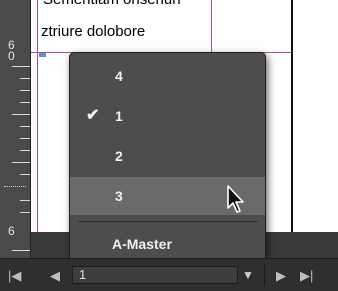 This screenshot has height=291, width=338. Describe the element at coordinates (93, 115) in the screenshot. I see `checkmark-icon: ✔` at that location.